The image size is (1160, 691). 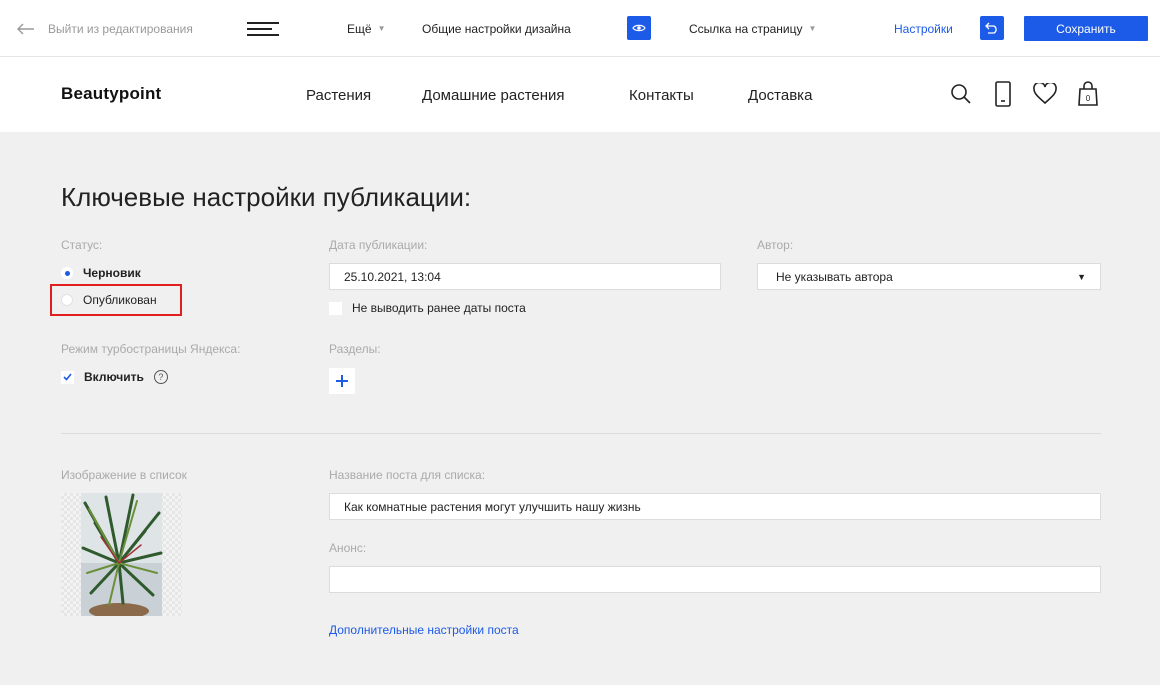 I want to click on design-settings-label: Общие настройки дизайна, so click(x=496, y=28).